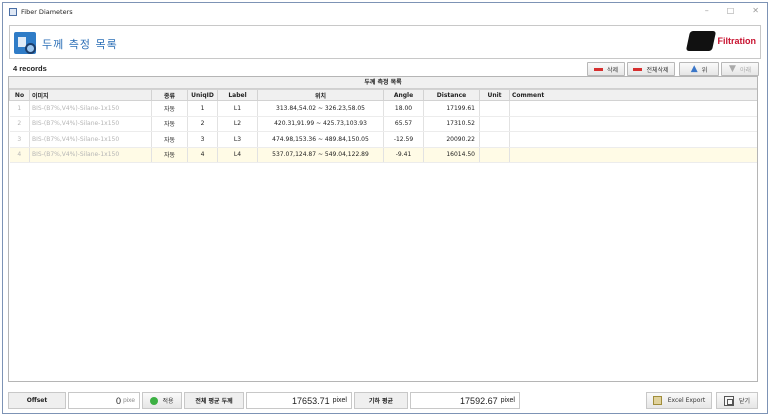 The height and width of the screenshot is (416, 770). What do you see at coordinates (202, 95) in the screenshot?
I see `column-header-uniqid: UniqID` at bounding box center [202, 95].